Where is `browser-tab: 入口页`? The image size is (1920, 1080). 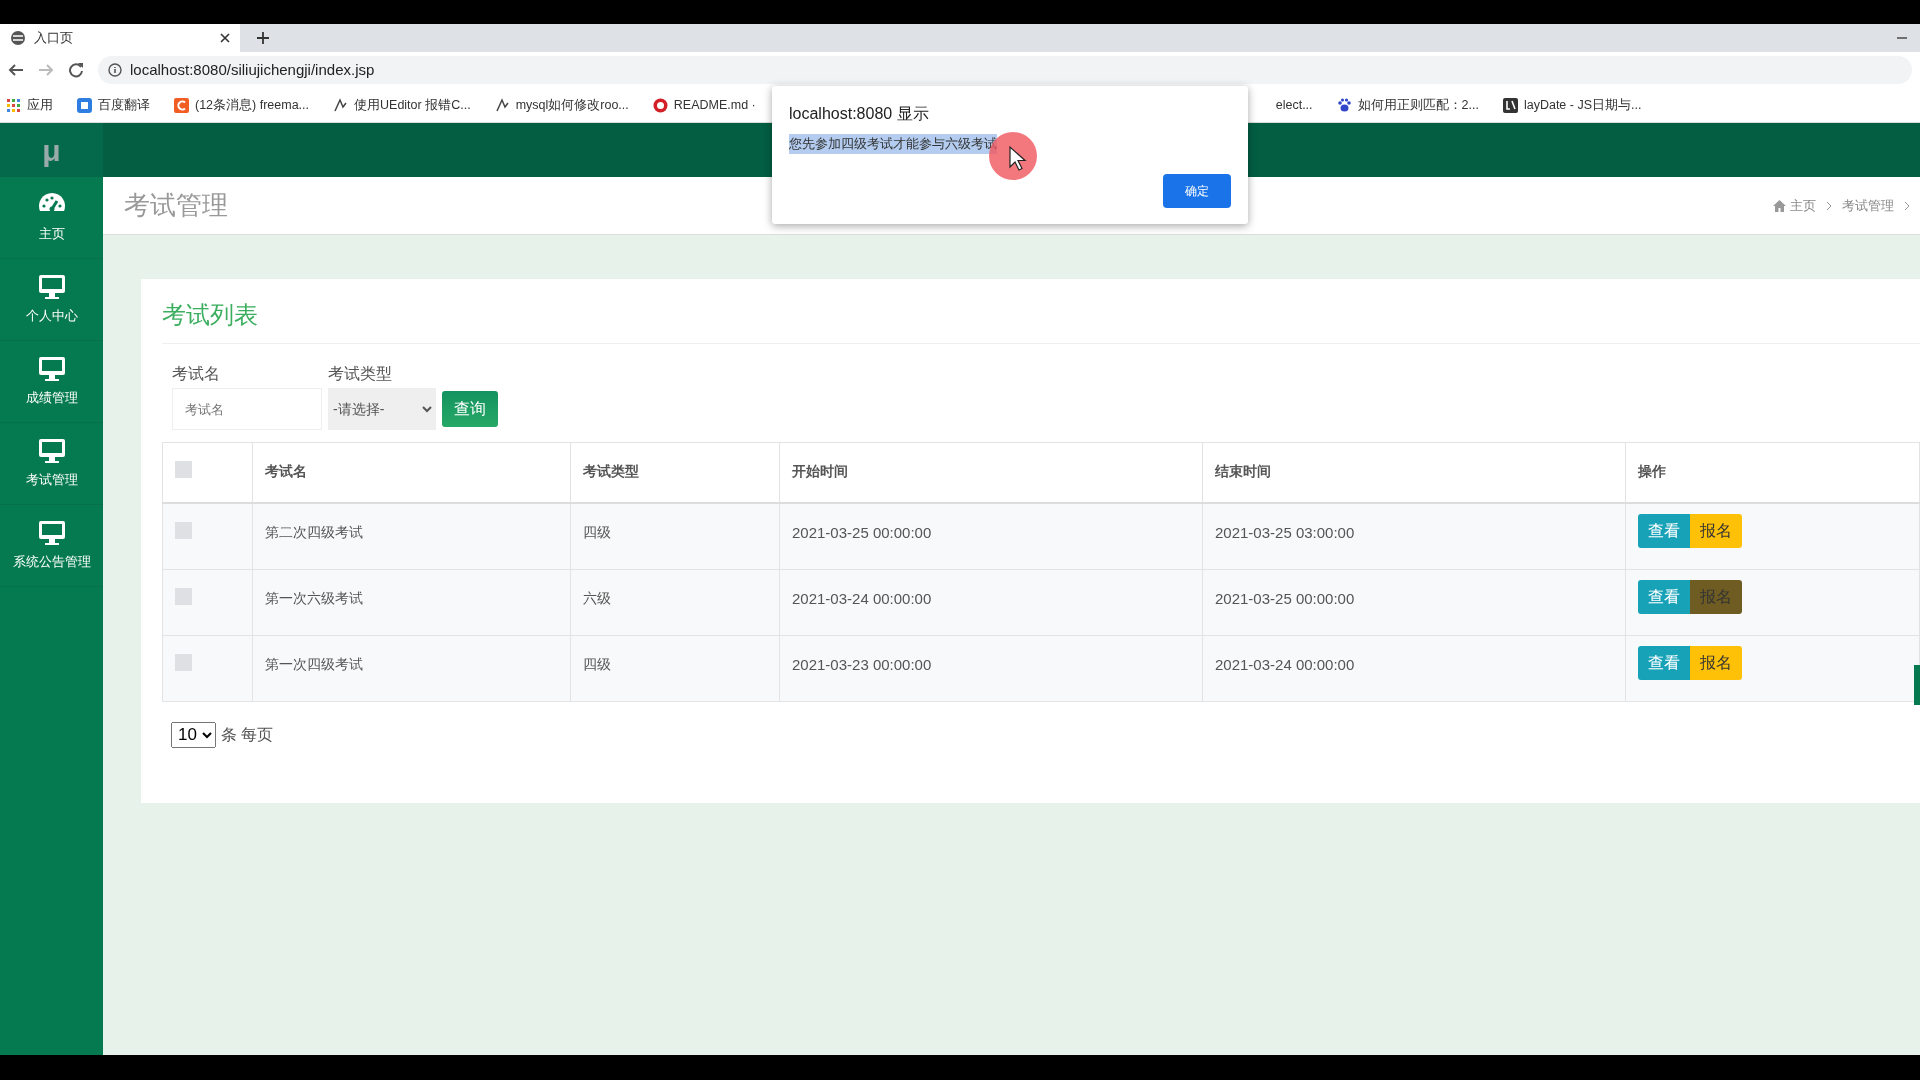 browser-tab: 入口页 is located at coordinates (120, 38).